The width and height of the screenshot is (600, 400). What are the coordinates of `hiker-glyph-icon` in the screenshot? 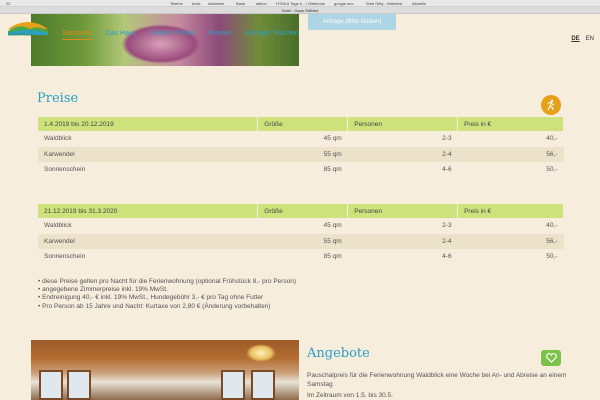 It's located at (551, 105).